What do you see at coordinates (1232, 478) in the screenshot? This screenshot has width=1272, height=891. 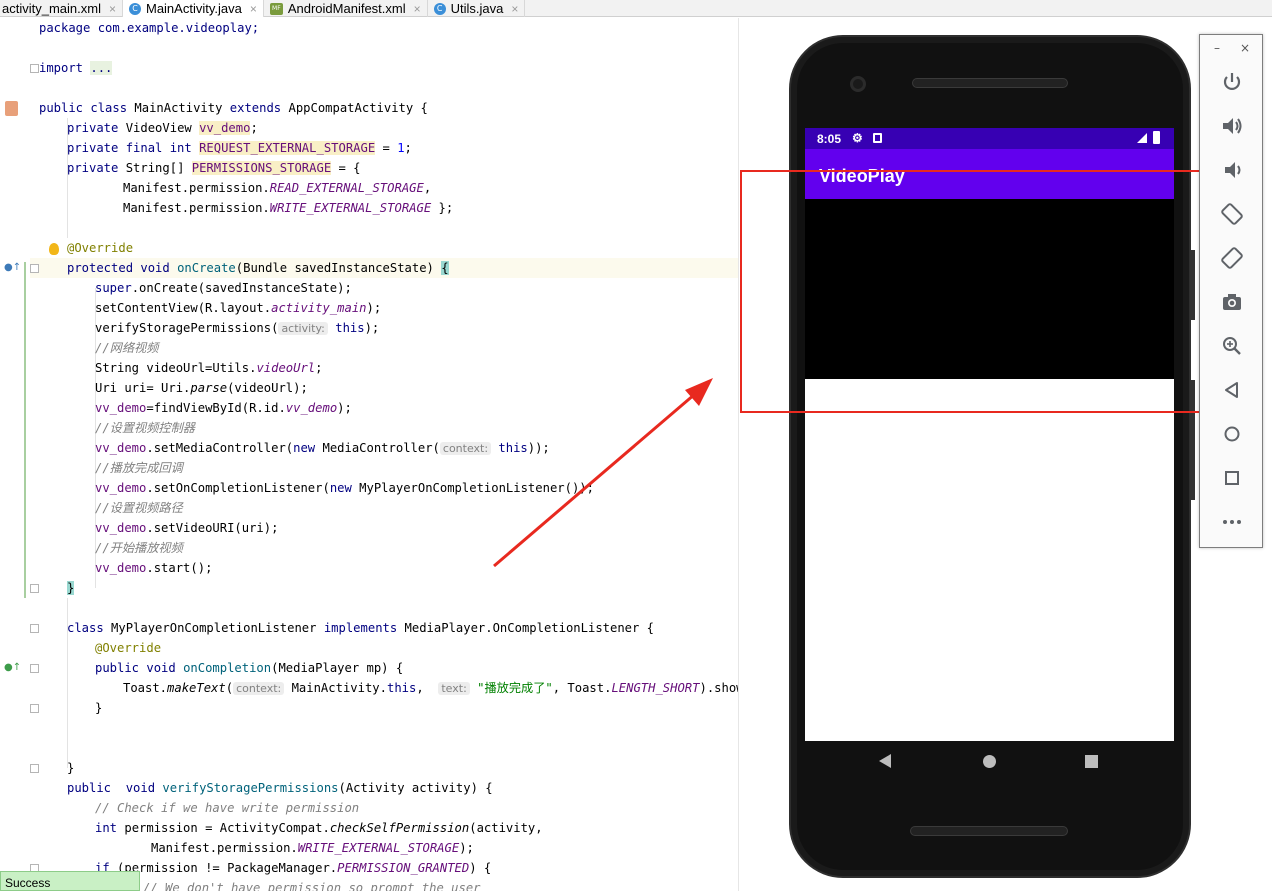 I see `overview-icon` at bounding box center [1232, 478].